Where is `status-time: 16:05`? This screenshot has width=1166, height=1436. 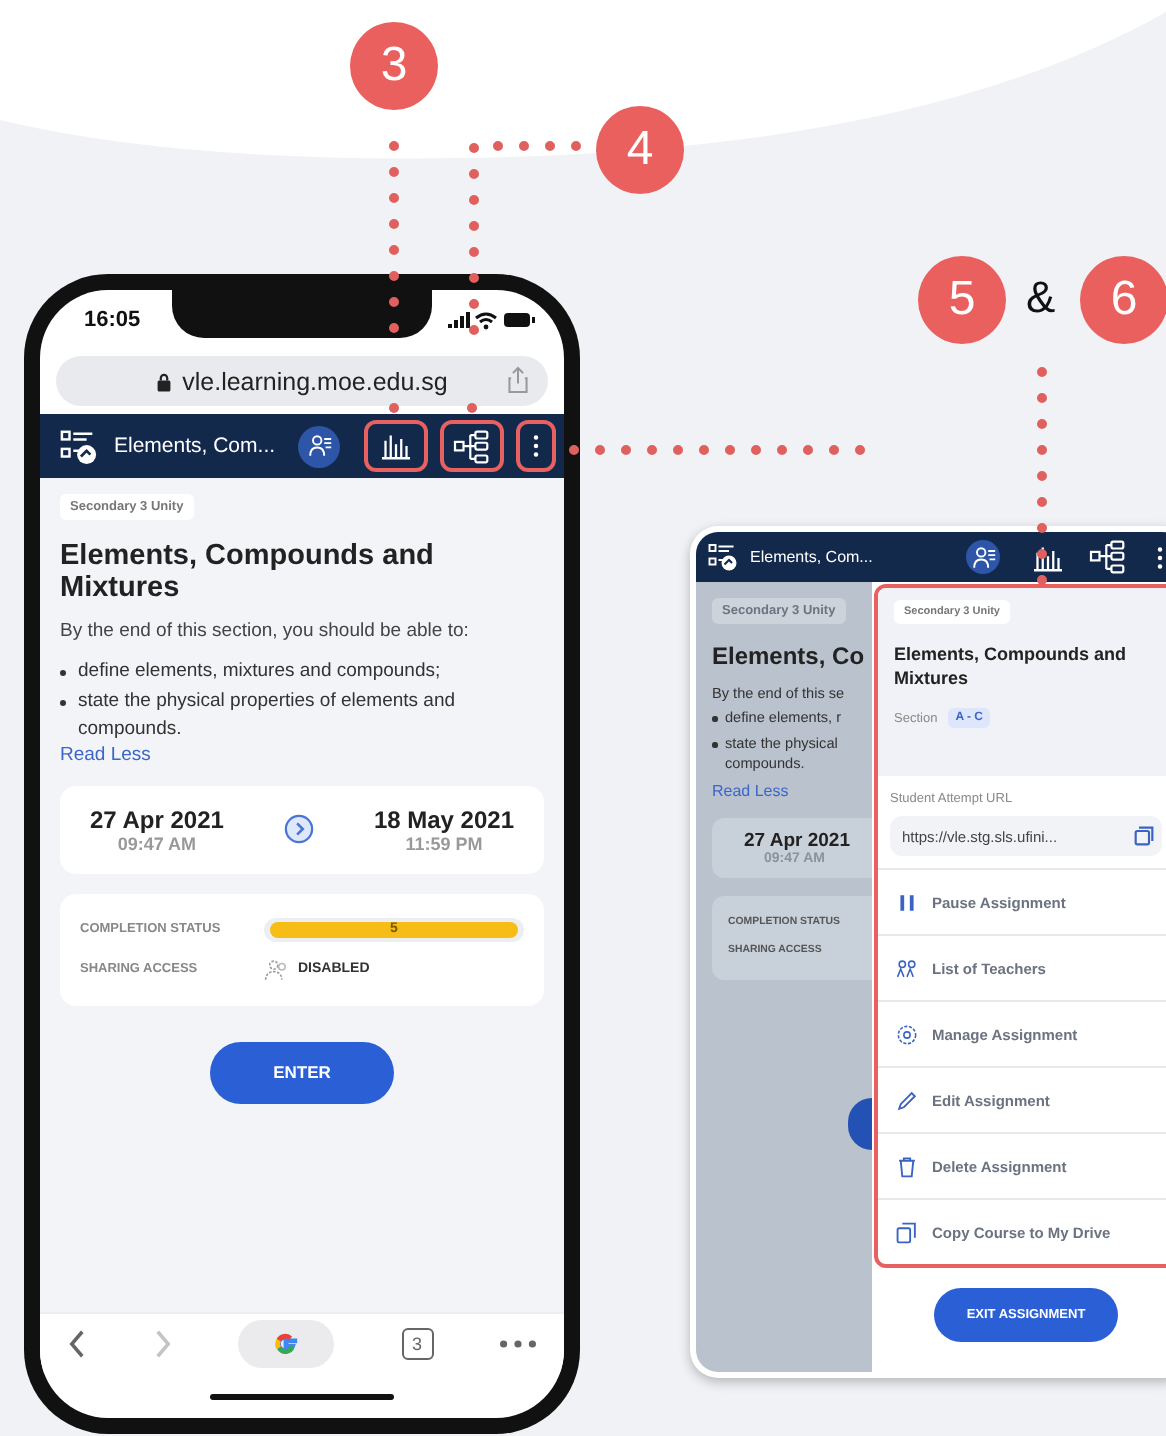 status-time: 16:05 is located at coordinates (112, 320).